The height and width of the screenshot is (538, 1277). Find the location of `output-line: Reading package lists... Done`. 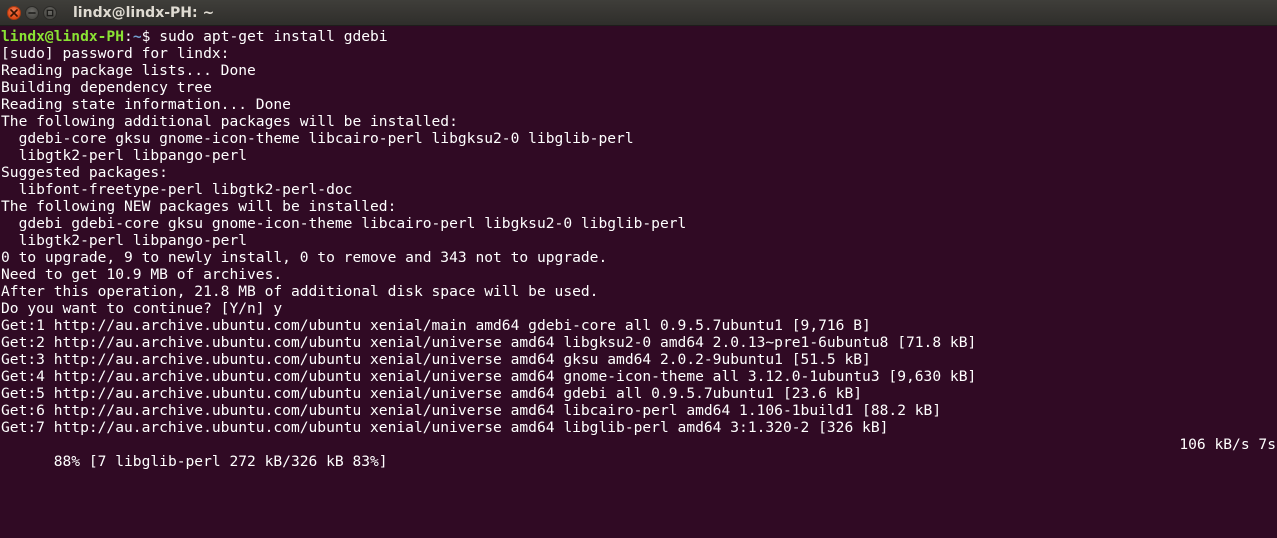

output-line: Reading package lists... Done is located at coordinates (128, 70).